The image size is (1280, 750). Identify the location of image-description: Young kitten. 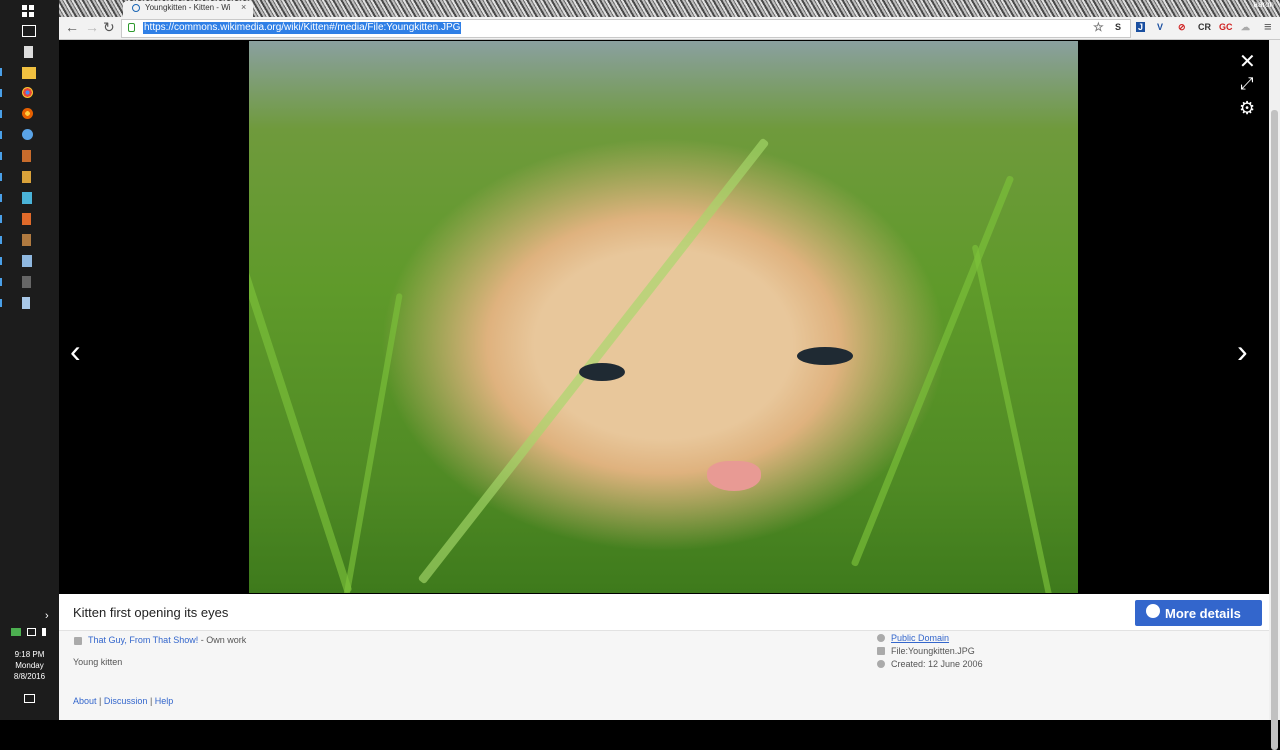
(98, 662).